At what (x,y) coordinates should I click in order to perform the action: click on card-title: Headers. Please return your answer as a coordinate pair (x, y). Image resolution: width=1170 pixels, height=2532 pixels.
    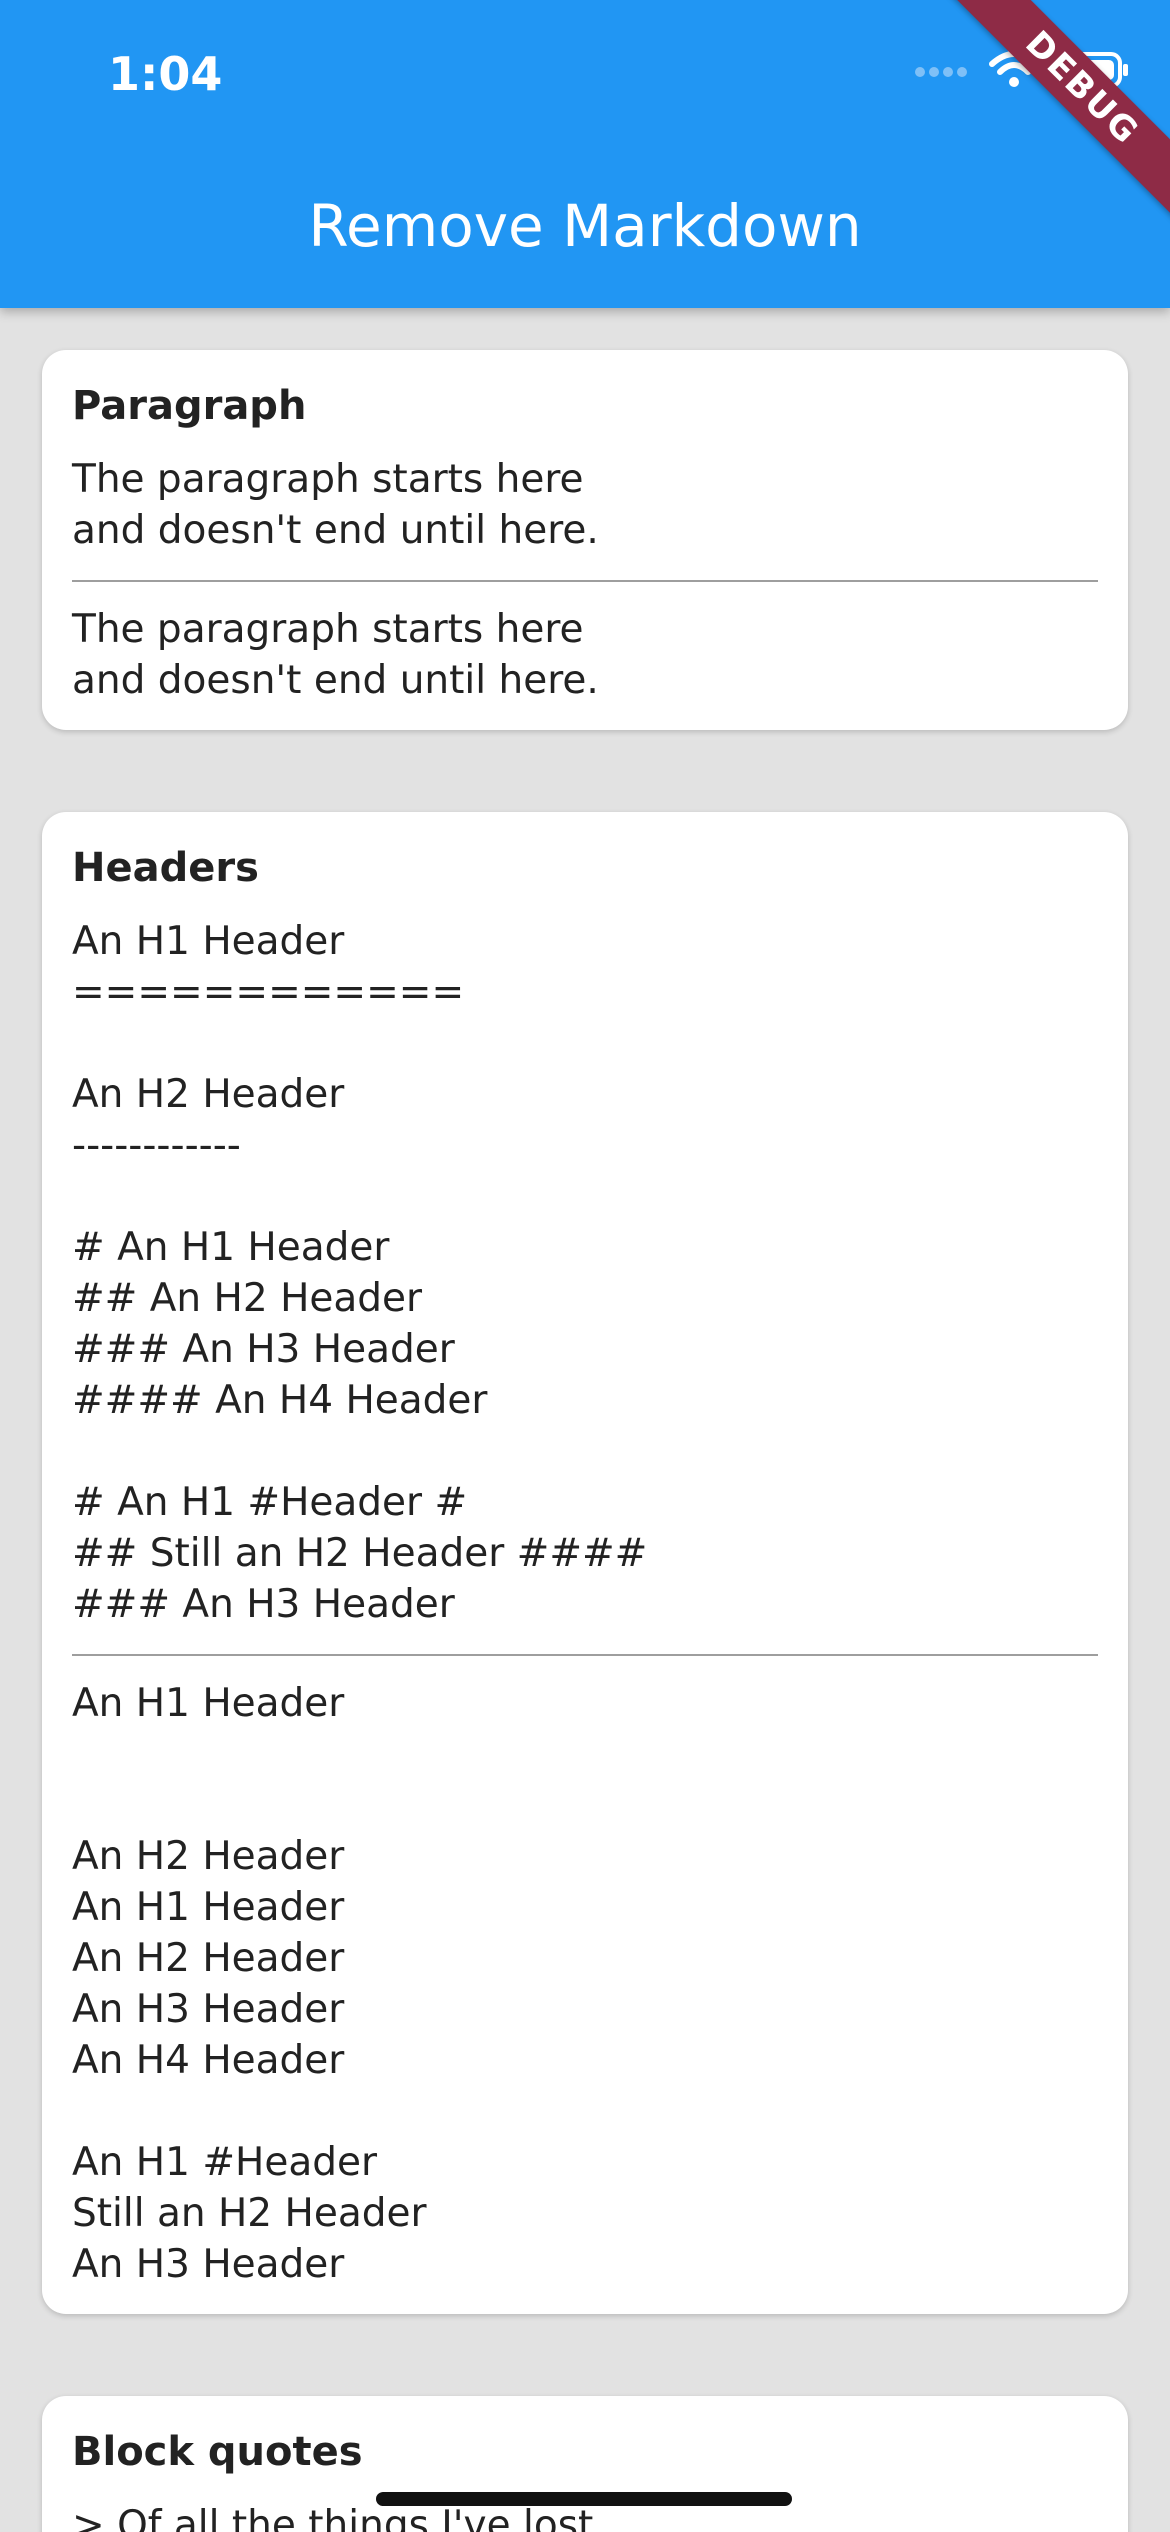
    Looking at the image, I should click on (165, 868).